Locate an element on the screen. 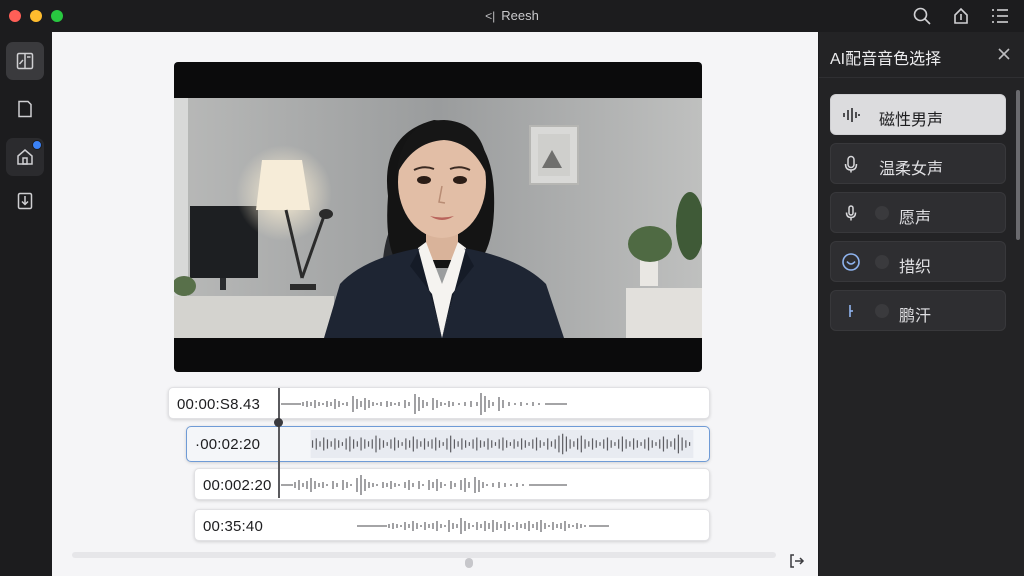 The image size is (1024, 576). circle-check-icon is located at coordinates (851, 262).